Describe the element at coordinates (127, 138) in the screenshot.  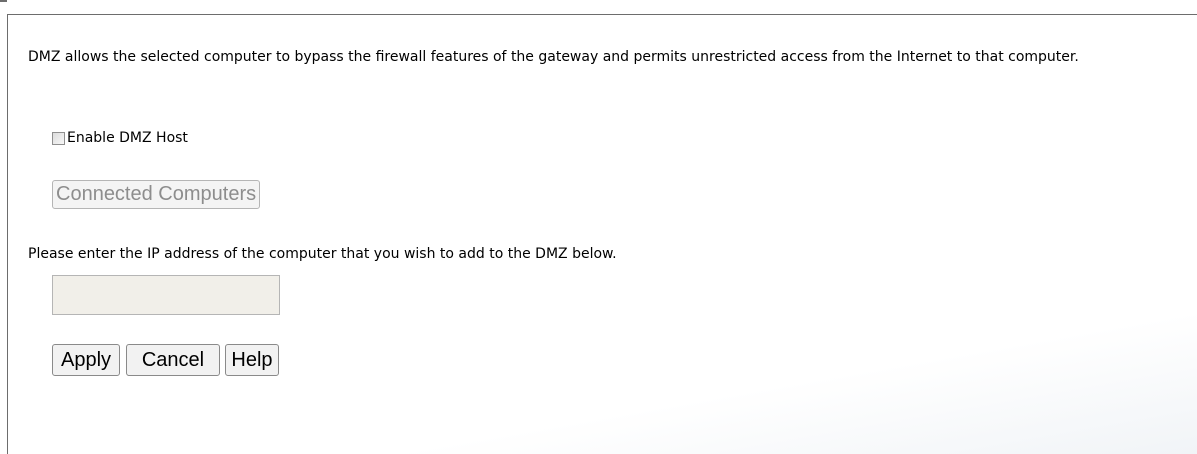
I see `enable-dmz-label: Enable DMZ Host` at that location.